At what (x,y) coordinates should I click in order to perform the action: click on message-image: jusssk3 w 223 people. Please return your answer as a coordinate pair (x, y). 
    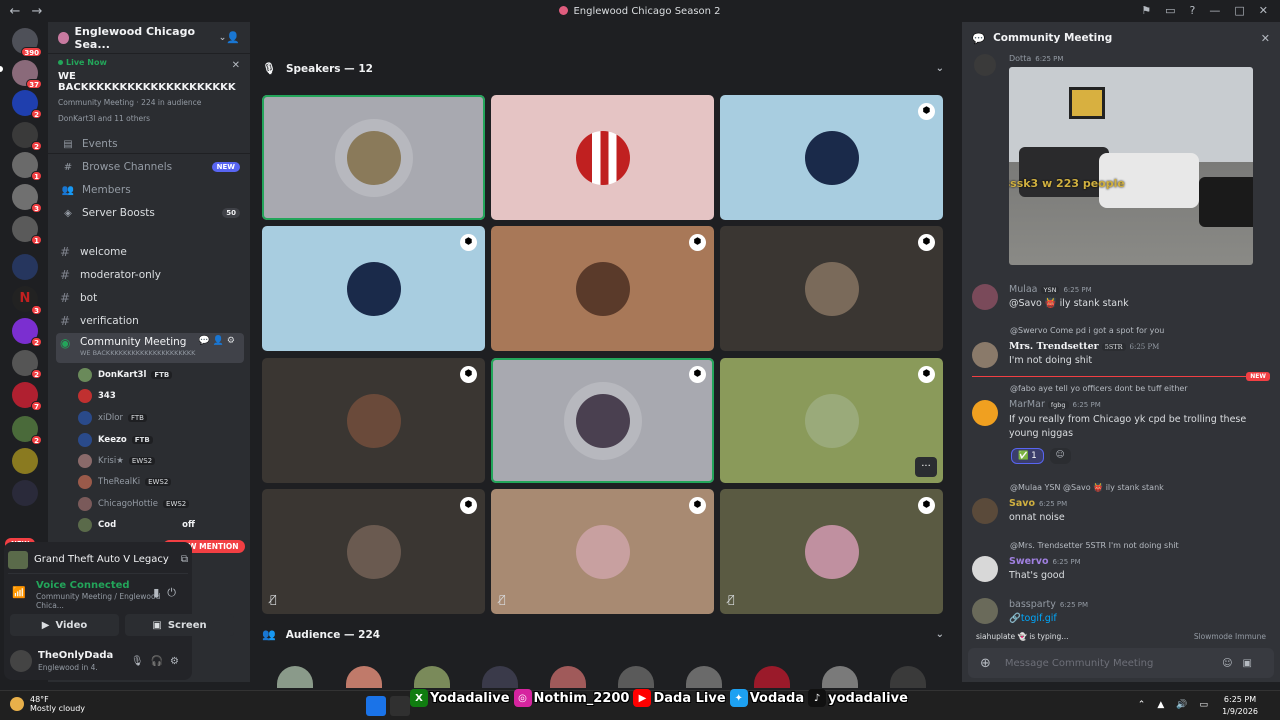
    Looking at the image, I should click on (1131, 166).